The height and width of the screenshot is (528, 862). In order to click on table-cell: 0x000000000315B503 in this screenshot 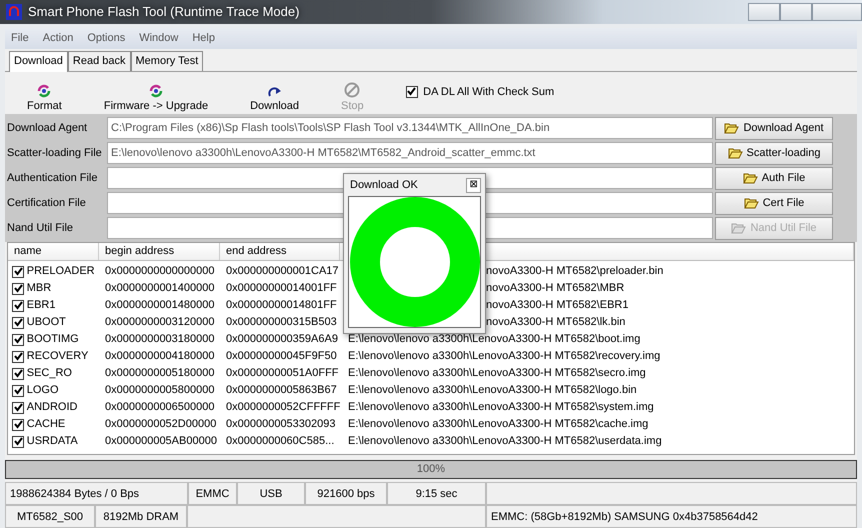, I will do `click(281, 322)`.